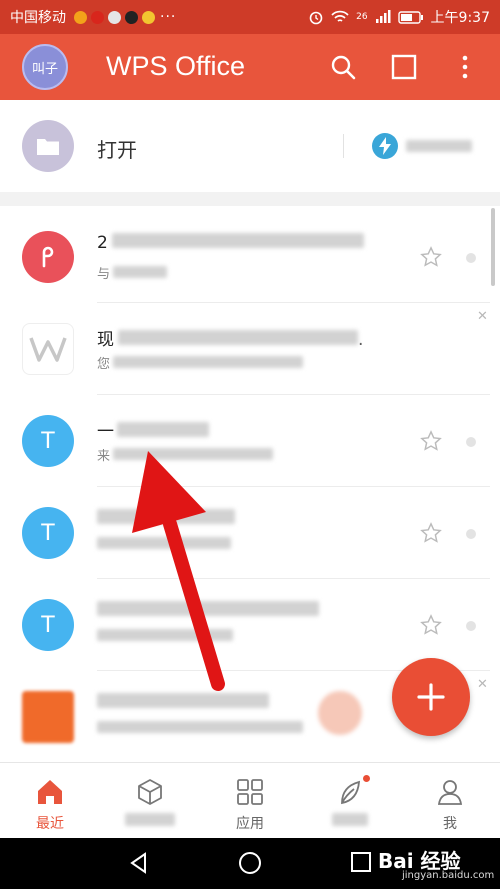 The height and width of the screenshot is (889, 500). Describe the element at coordinates (493, 247) in the screenshot. I see `scrollbar` at that location.